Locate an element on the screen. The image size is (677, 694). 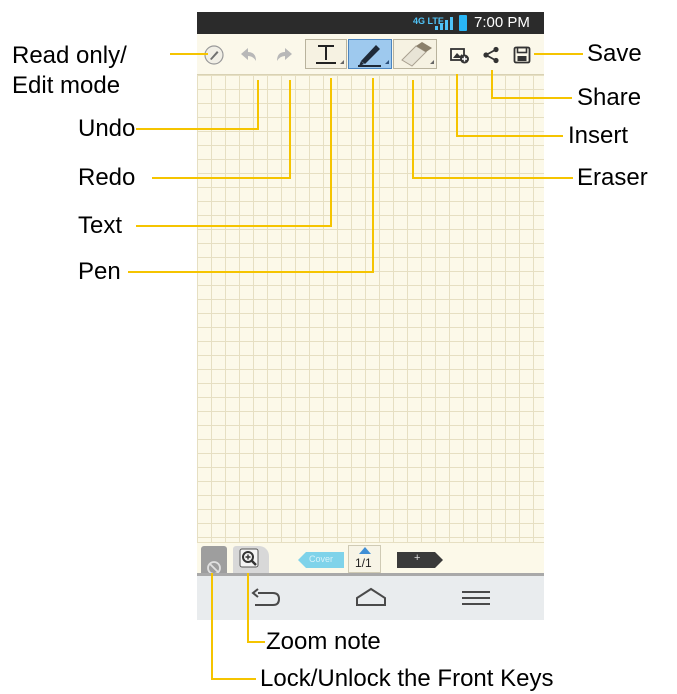
menu-lines-icon is located at coordinates (476, 598).